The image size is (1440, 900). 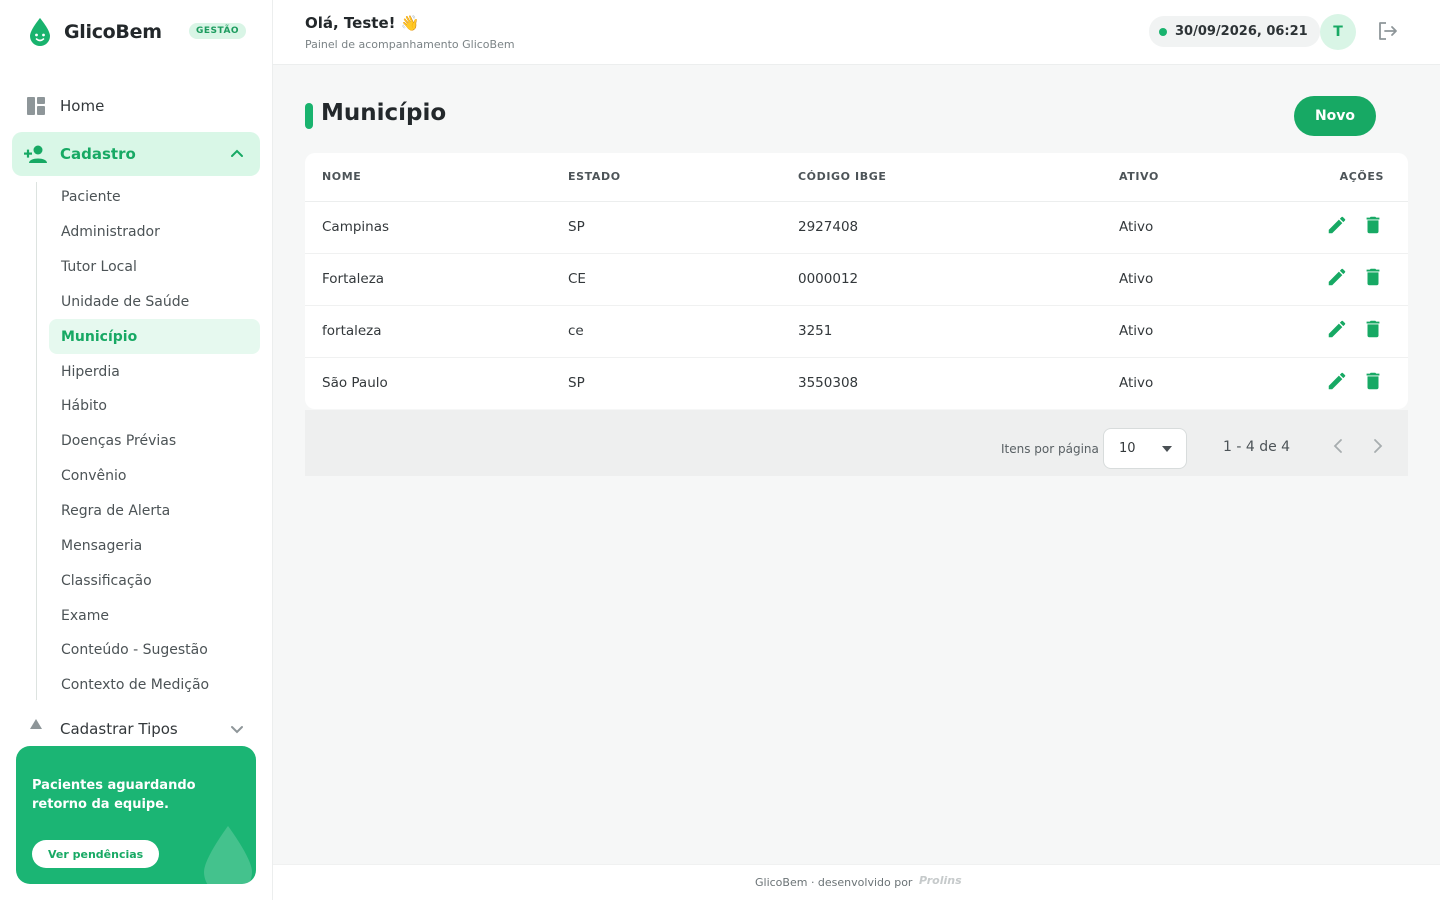 I want to click on footer: GlicoBem · desenvolvido por Prolins, so click(x=856, y=882).